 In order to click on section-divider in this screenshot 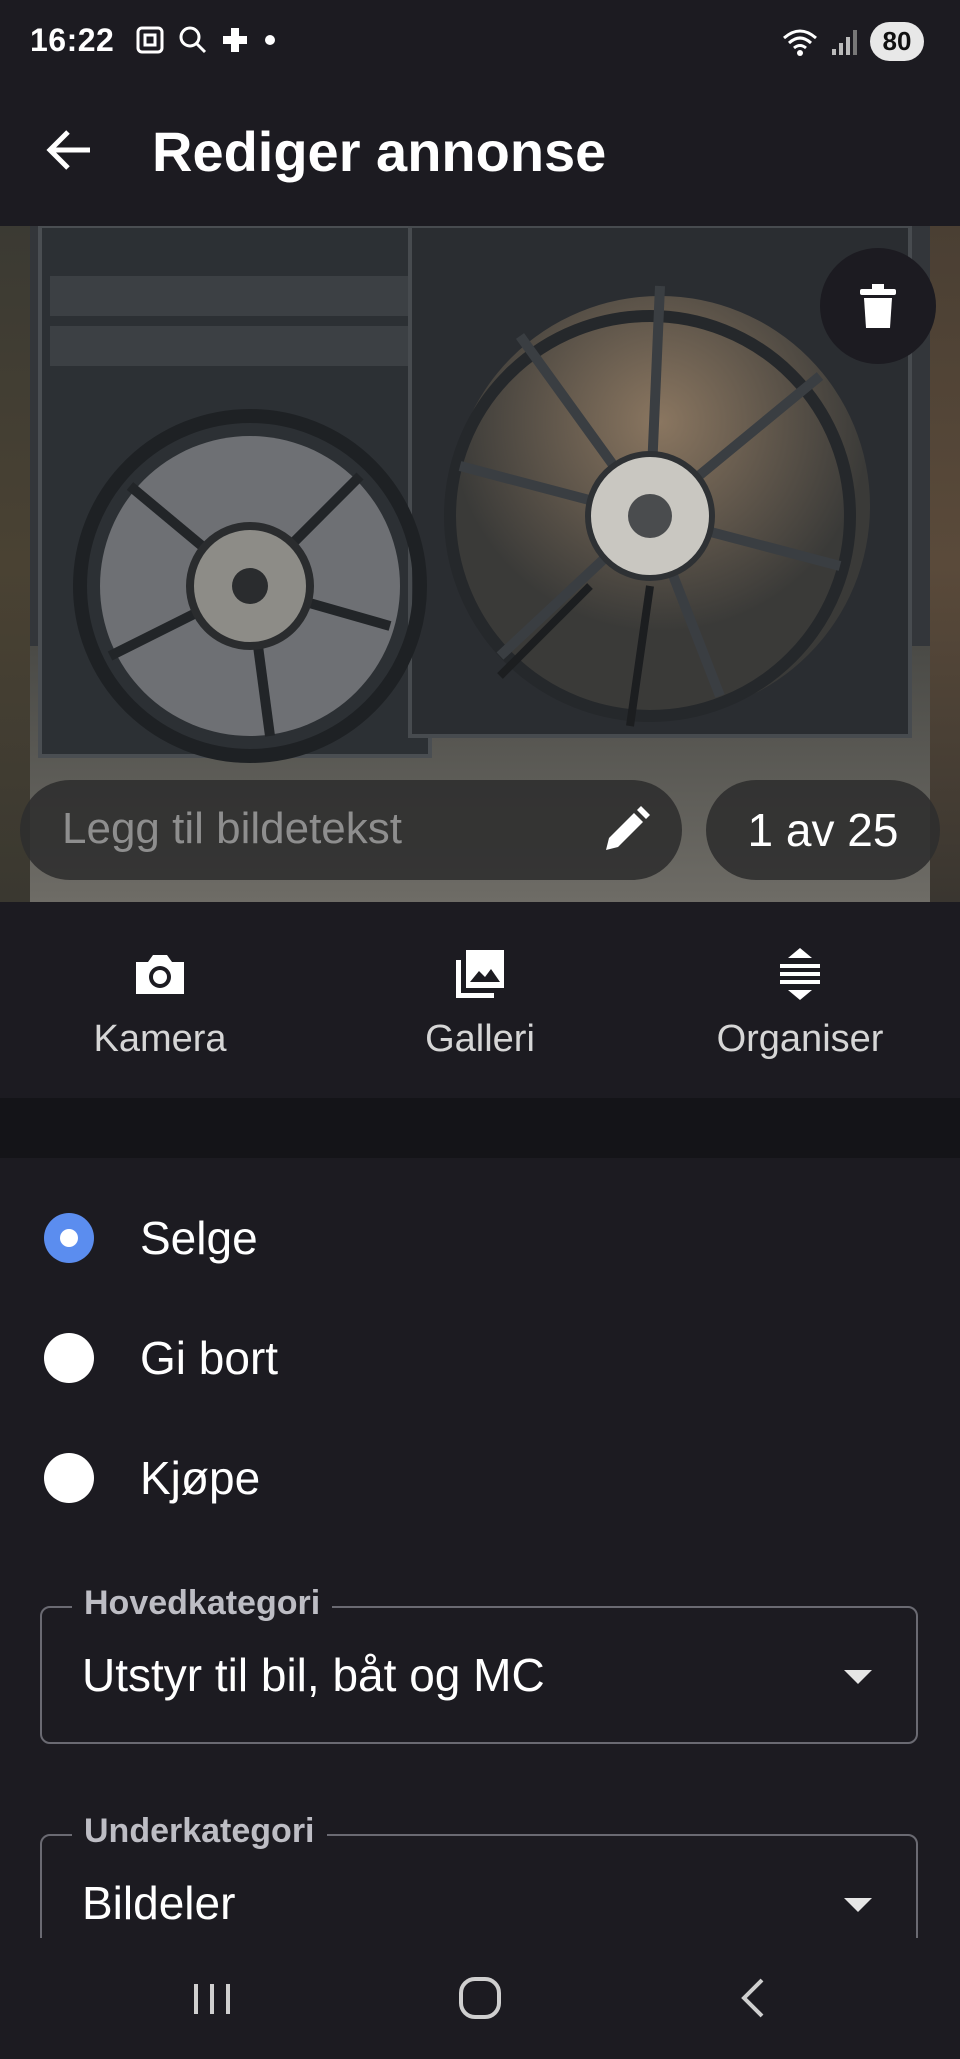, I will do `click(480, 1128)`.